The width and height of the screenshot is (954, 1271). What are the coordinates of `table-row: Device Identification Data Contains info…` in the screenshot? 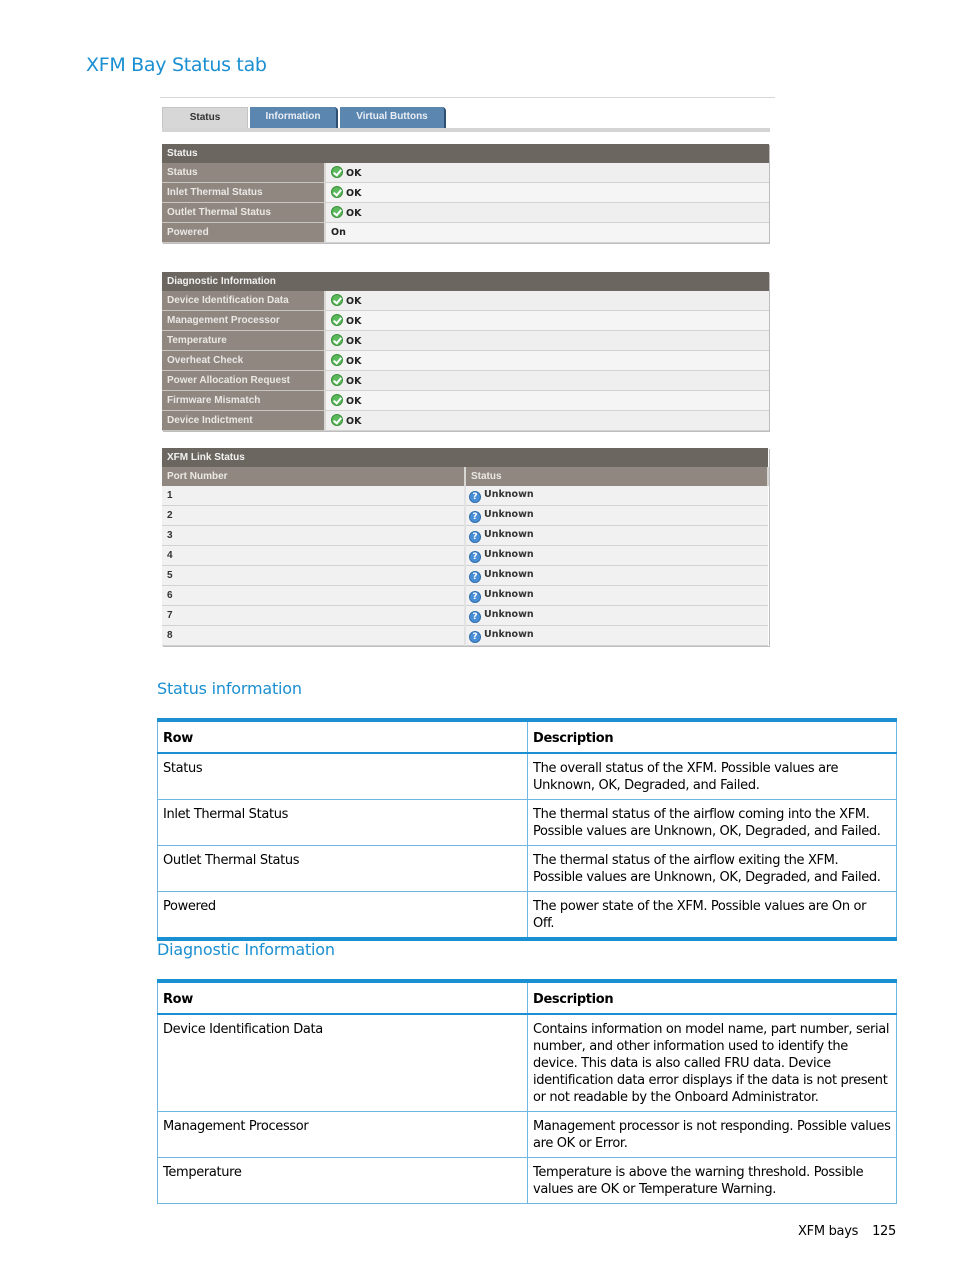 It's located at (527, 1062).